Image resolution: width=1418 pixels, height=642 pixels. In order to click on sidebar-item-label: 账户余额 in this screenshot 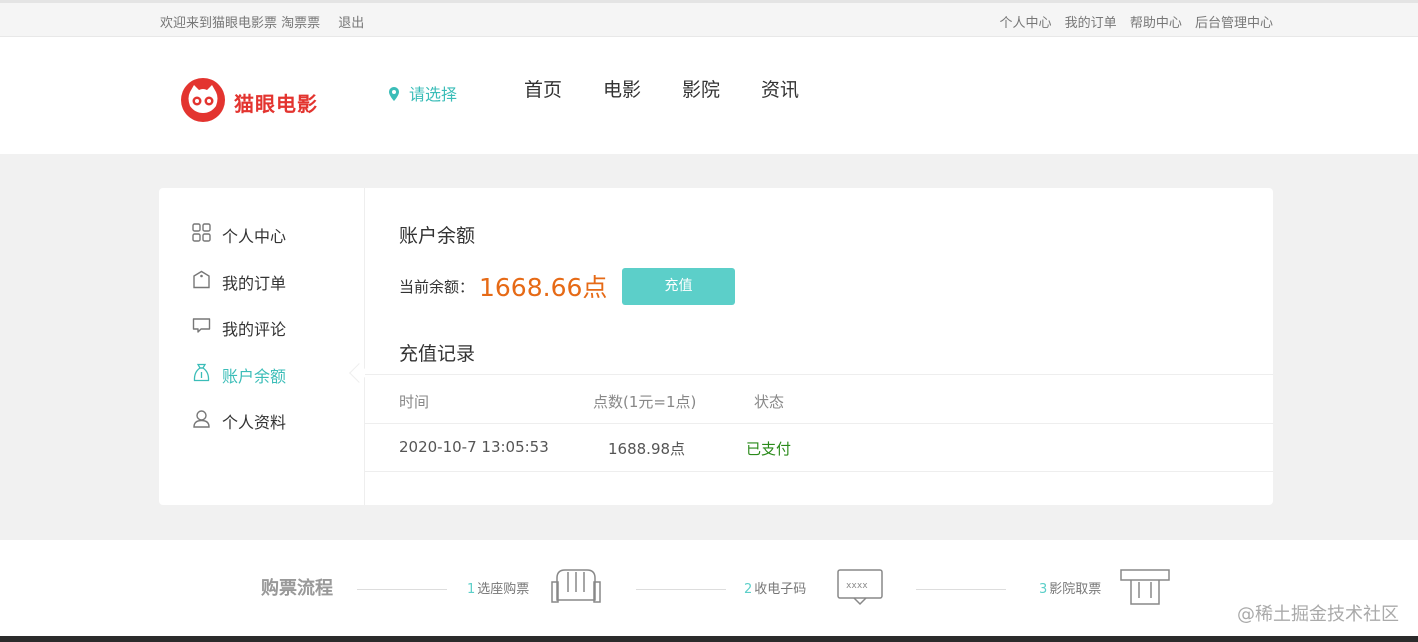, I will do `click(254, 376)`.